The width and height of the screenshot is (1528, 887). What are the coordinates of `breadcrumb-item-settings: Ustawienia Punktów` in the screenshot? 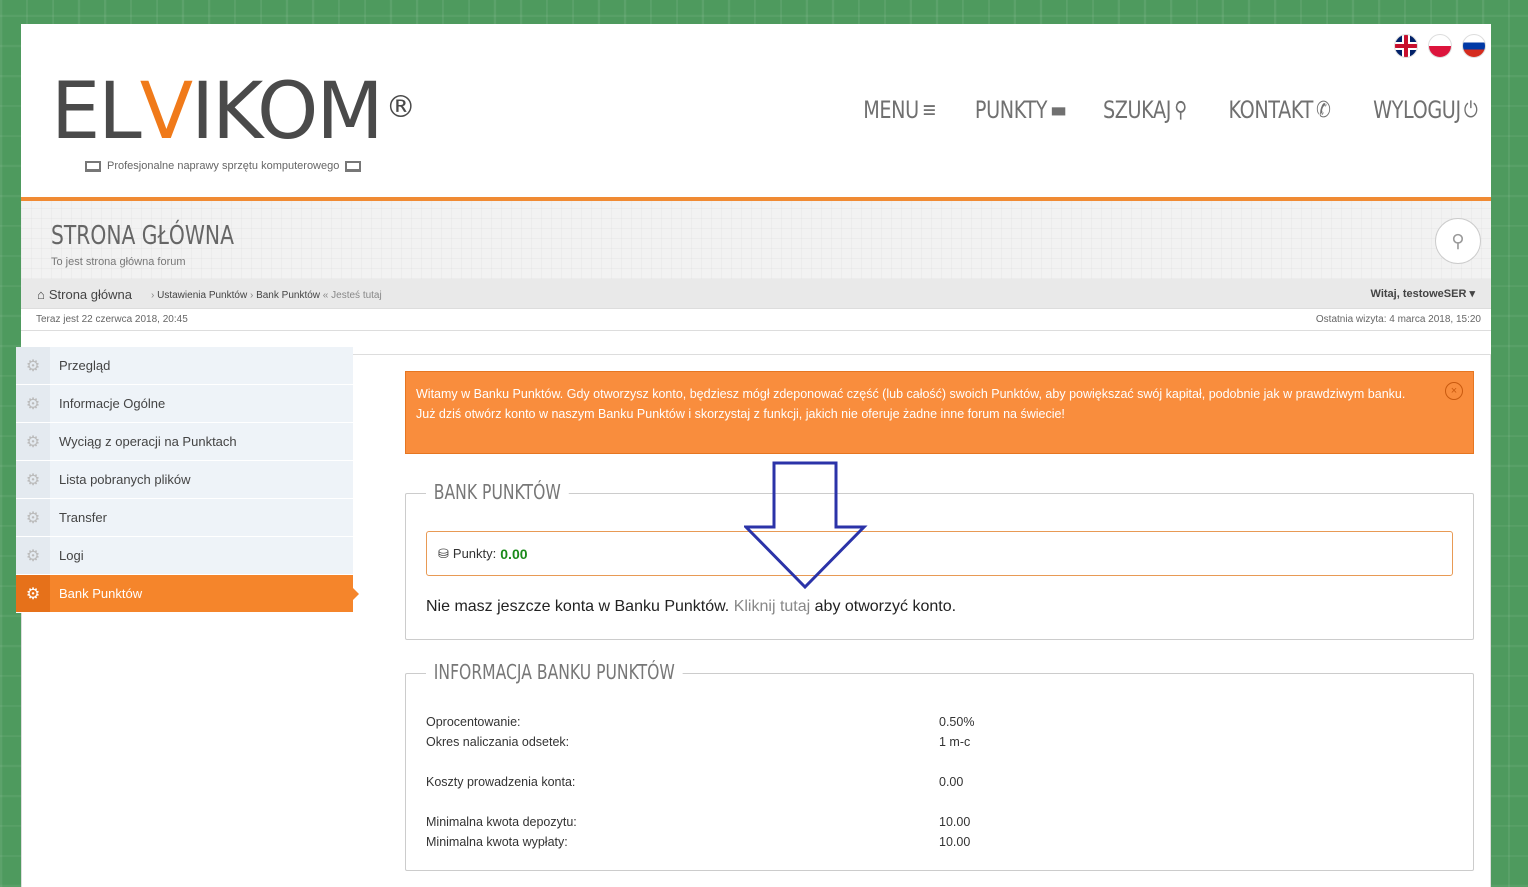 It's located at (202, 295).